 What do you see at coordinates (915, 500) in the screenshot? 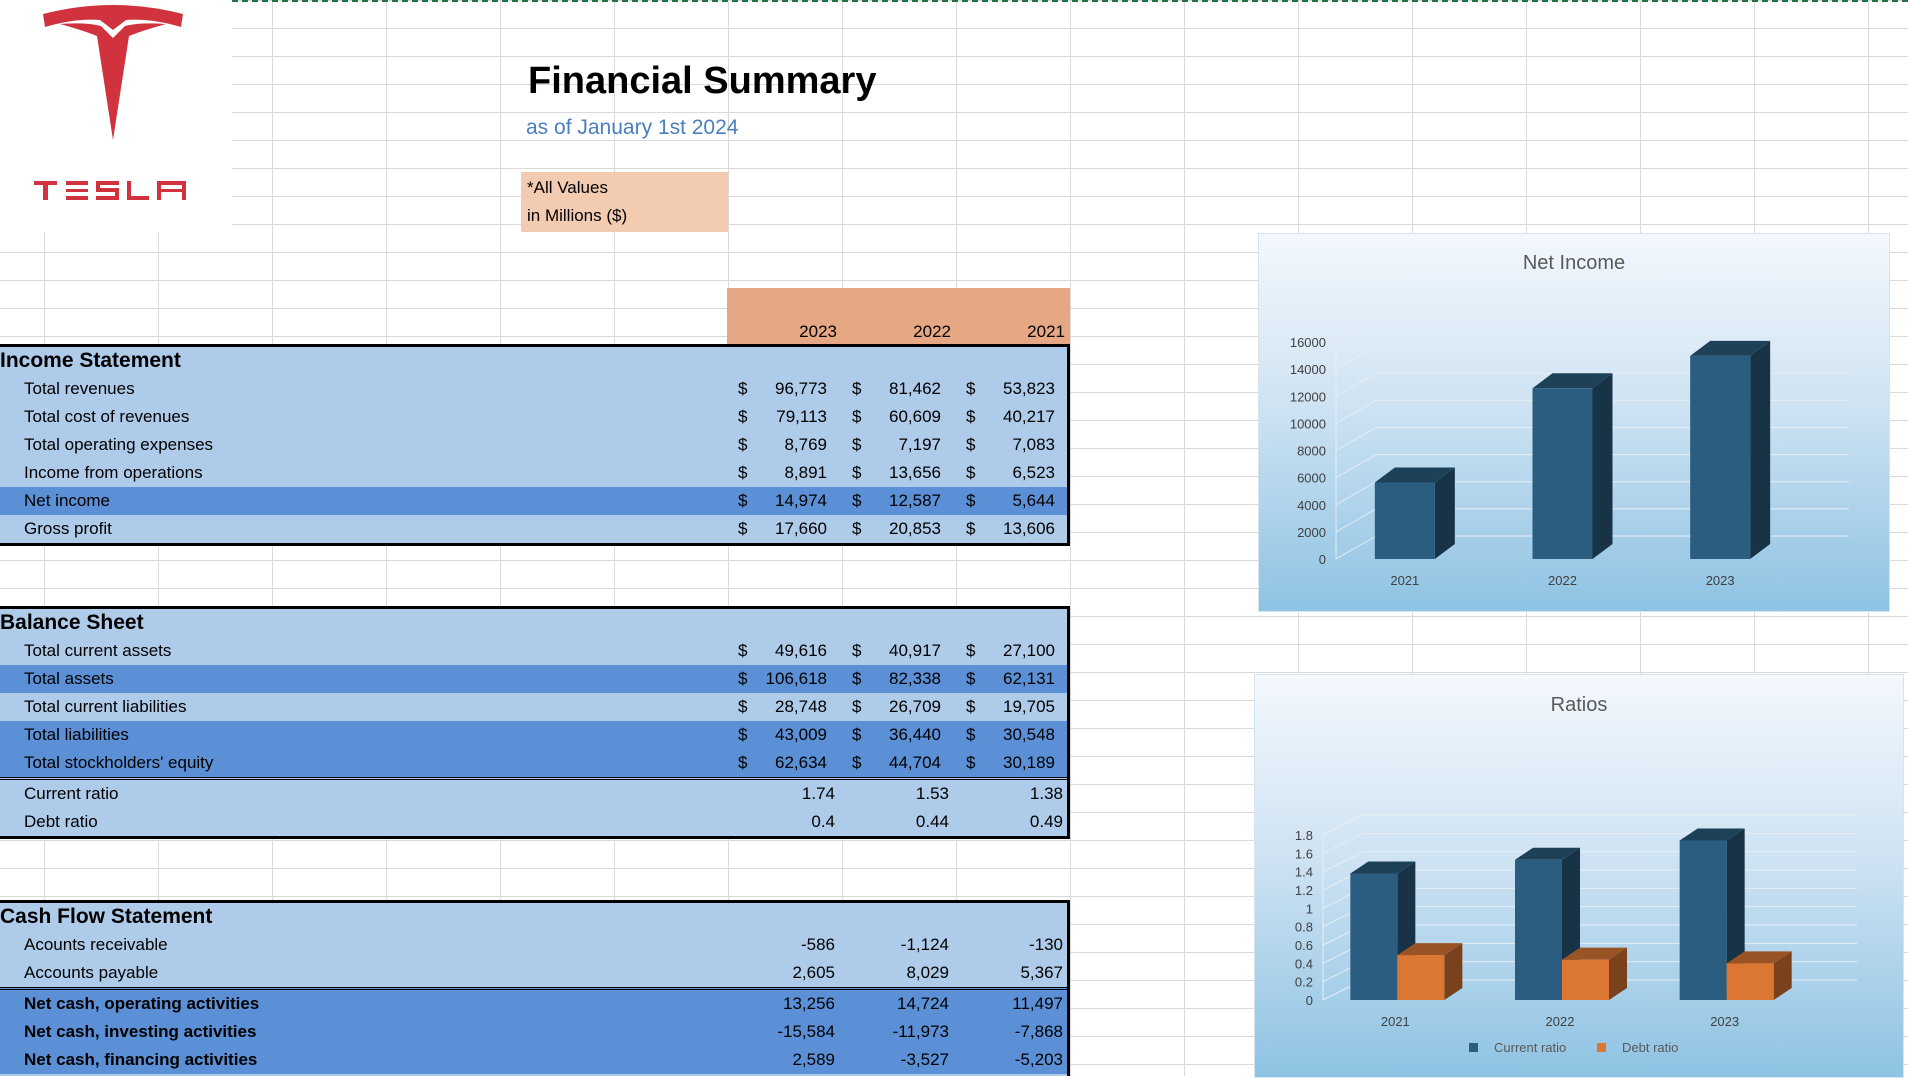
I see `cell-value: 12,587` at bounding box center [915, 500].